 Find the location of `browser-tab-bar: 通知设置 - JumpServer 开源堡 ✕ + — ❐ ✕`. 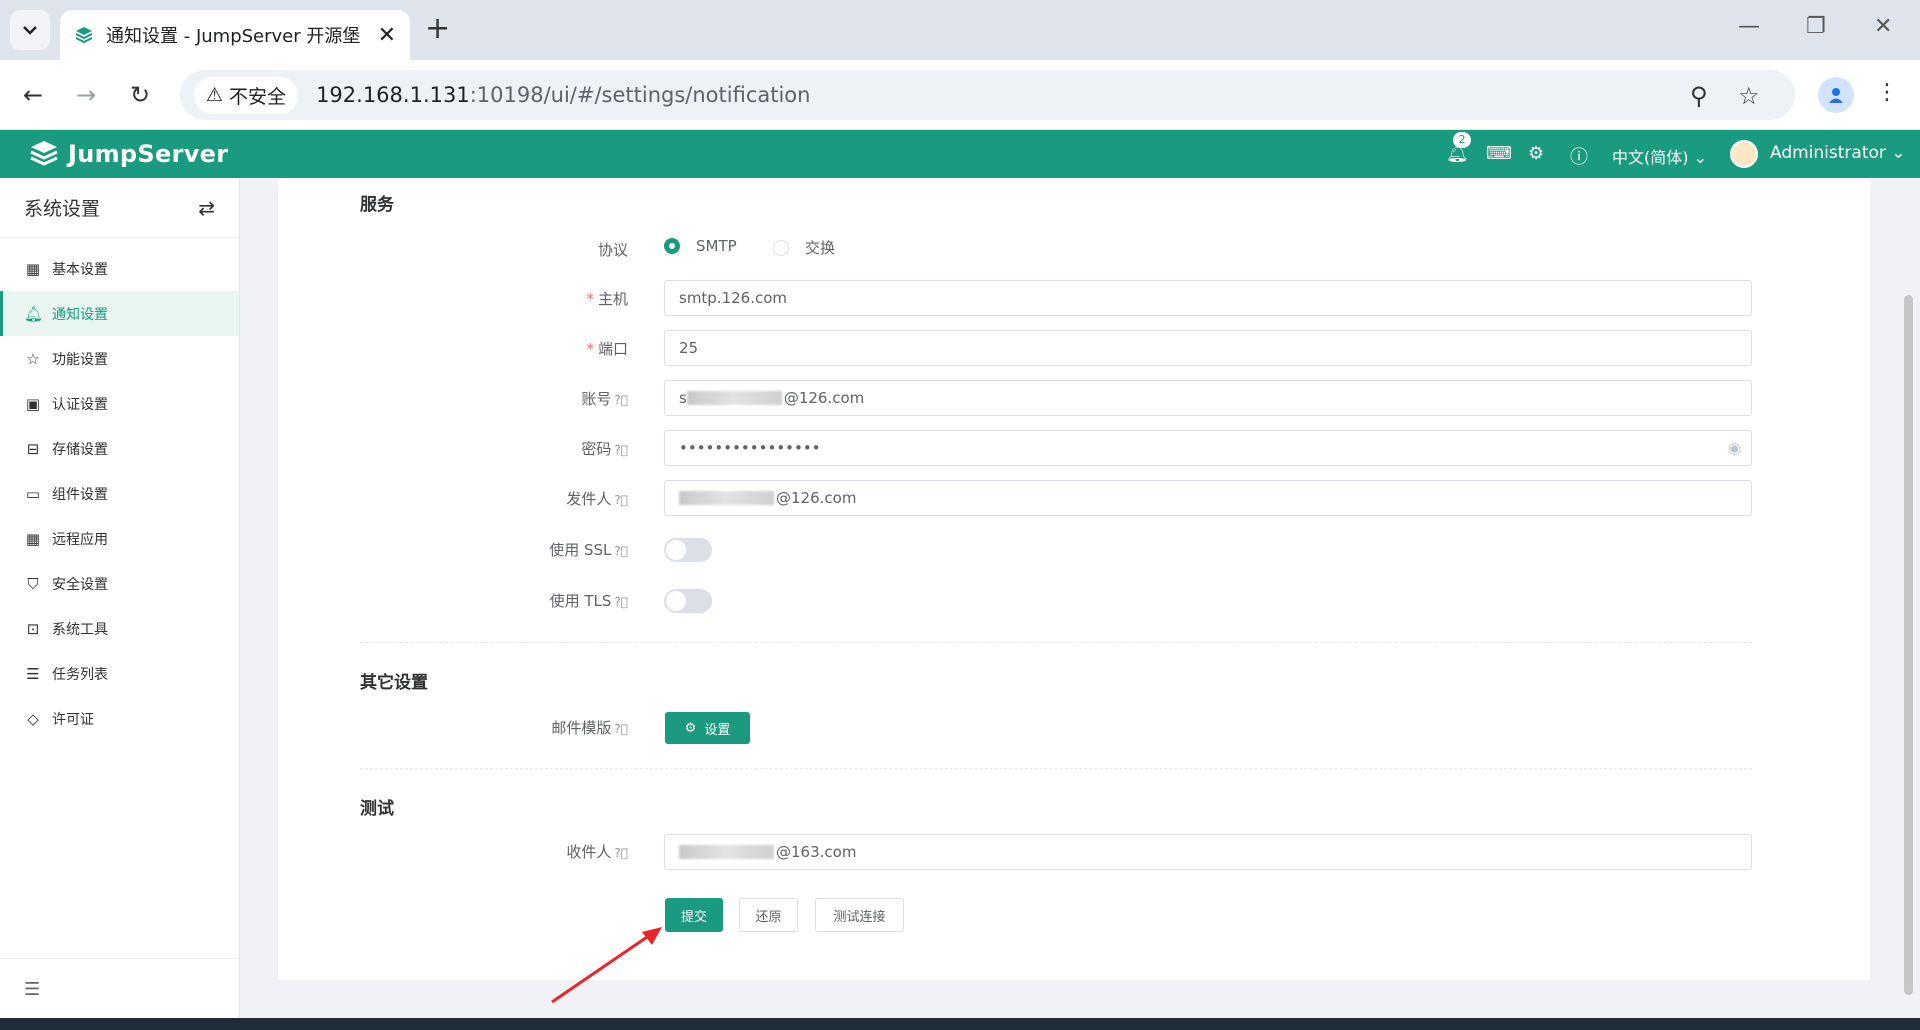

browser-tab-bar: 通知设置 - JumpServer 开源堡 ✕ + — ❐ ✕ is located at coordinates (960, 30).